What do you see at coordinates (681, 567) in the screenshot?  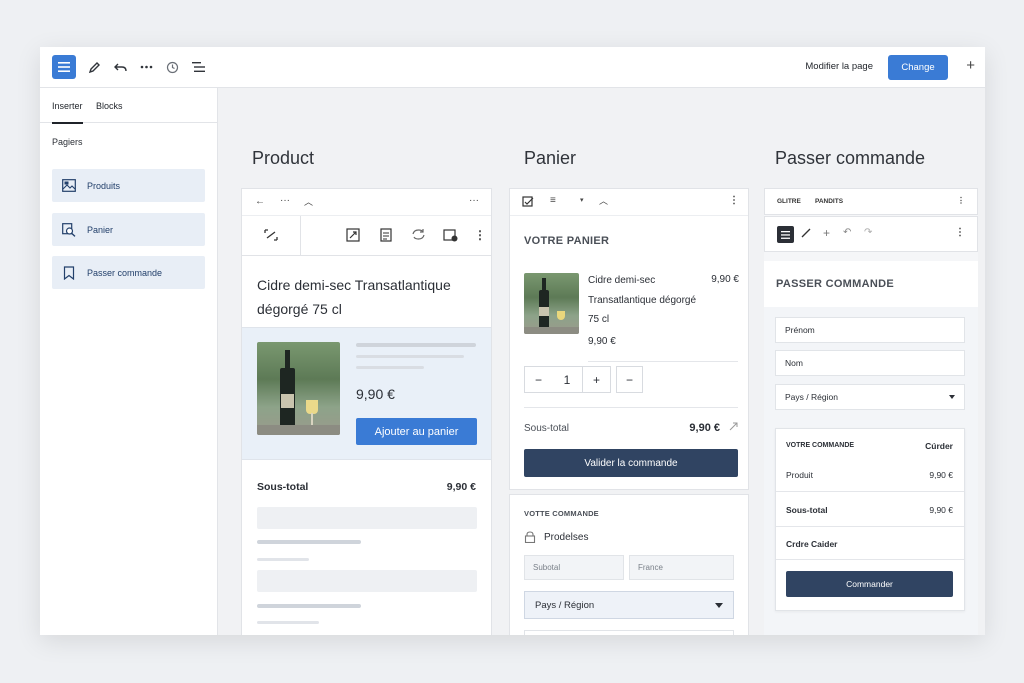 I see `country-input: France` at bounding box center [681, 567].